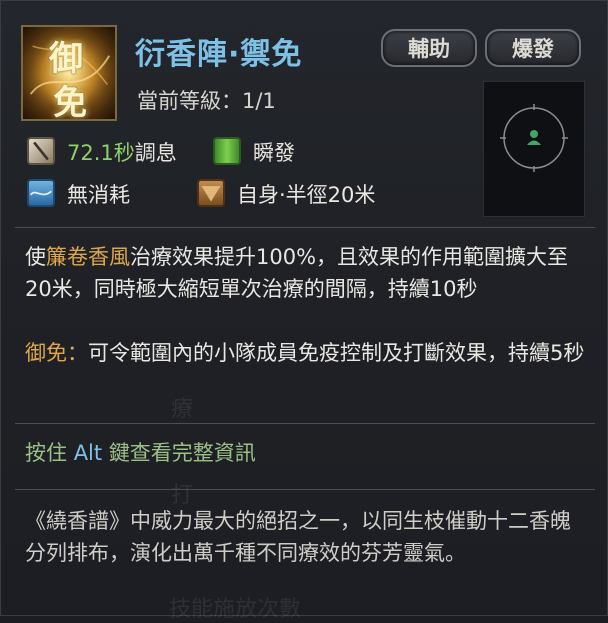  Describe the element at coordinates (88, 453) in the screenshot. I see `hint-key: Alt` at that location.